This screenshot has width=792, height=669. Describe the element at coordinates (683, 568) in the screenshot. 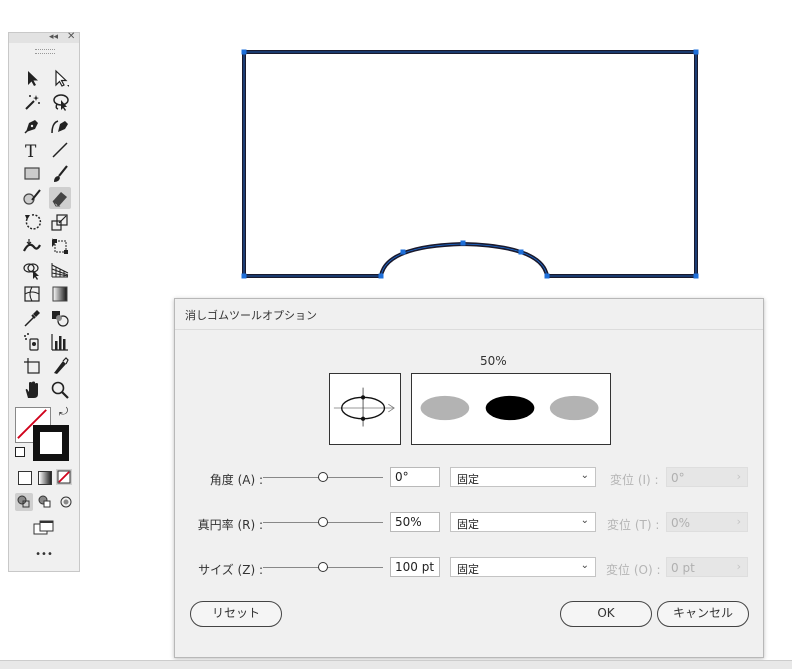

I see `size-variation-value: 0 pt` at that location.